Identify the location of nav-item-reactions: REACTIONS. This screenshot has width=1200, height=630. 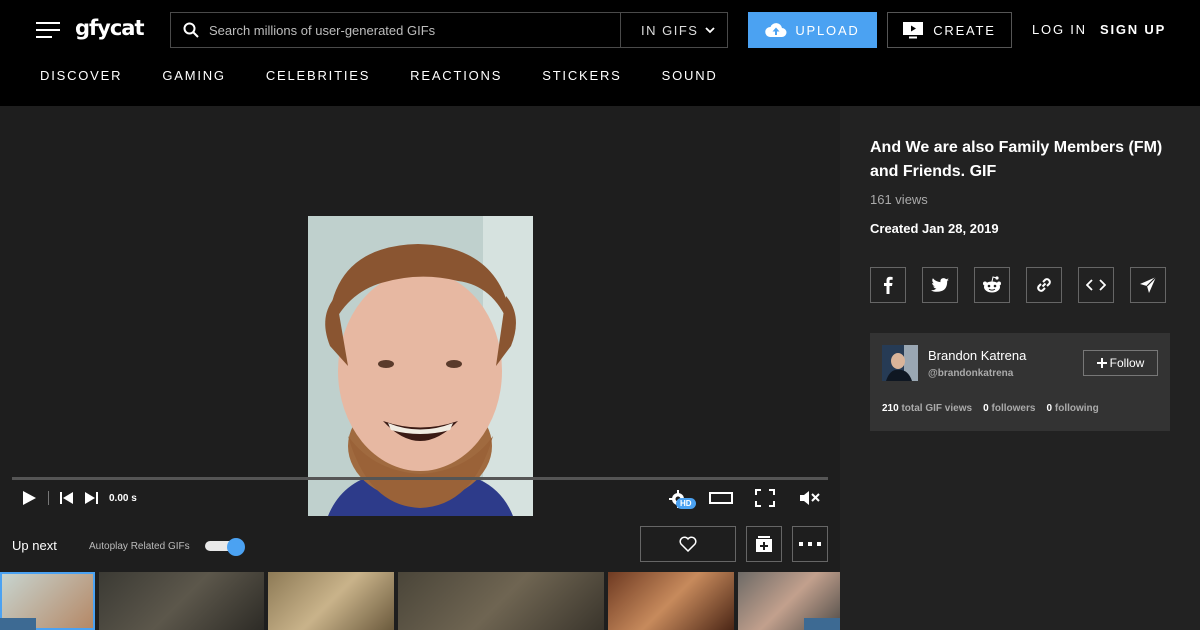
(456, 75).